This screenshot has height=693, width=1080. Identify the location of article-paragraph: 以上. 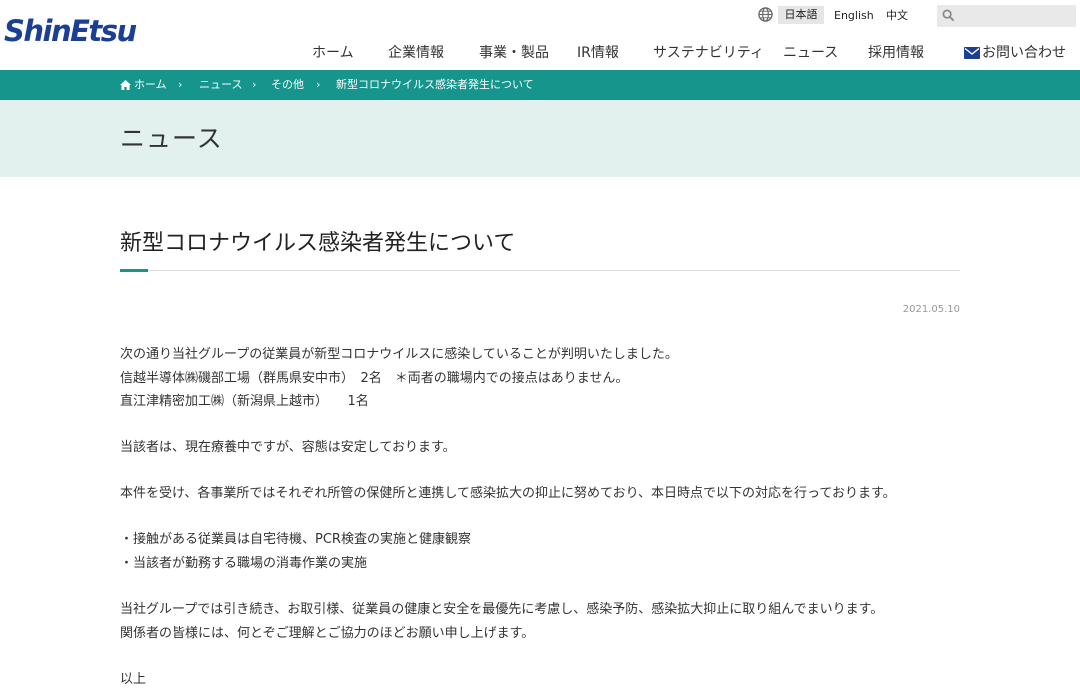
(133, 680).